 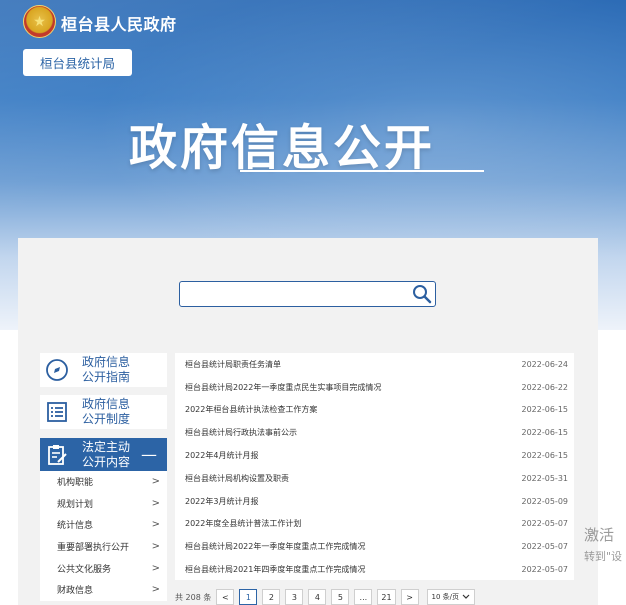 I want to click on sidebar-label-line2: 公开指南, so click(x=106, y=377).